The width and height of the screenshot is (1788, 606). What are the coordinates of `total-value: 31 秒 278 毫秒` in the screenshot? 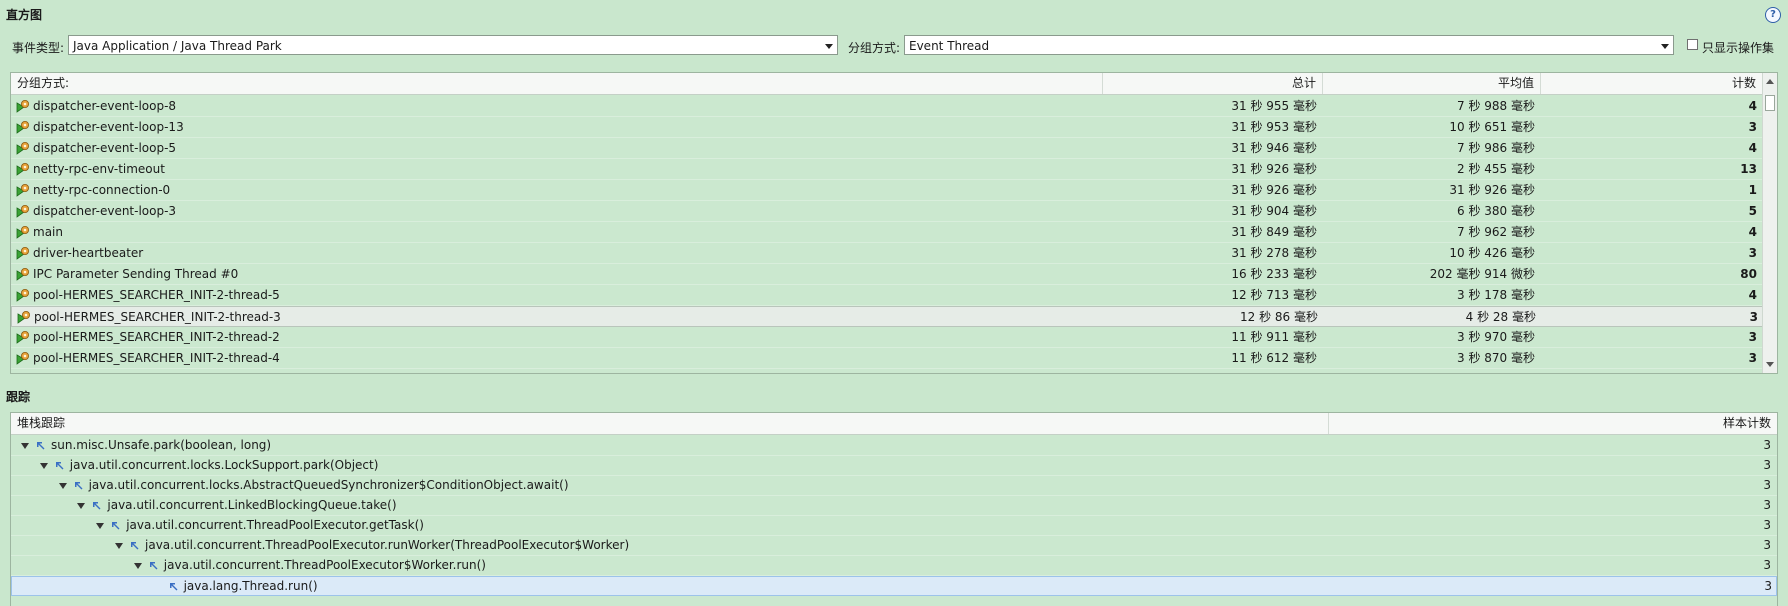 It's located at (1274, 253).